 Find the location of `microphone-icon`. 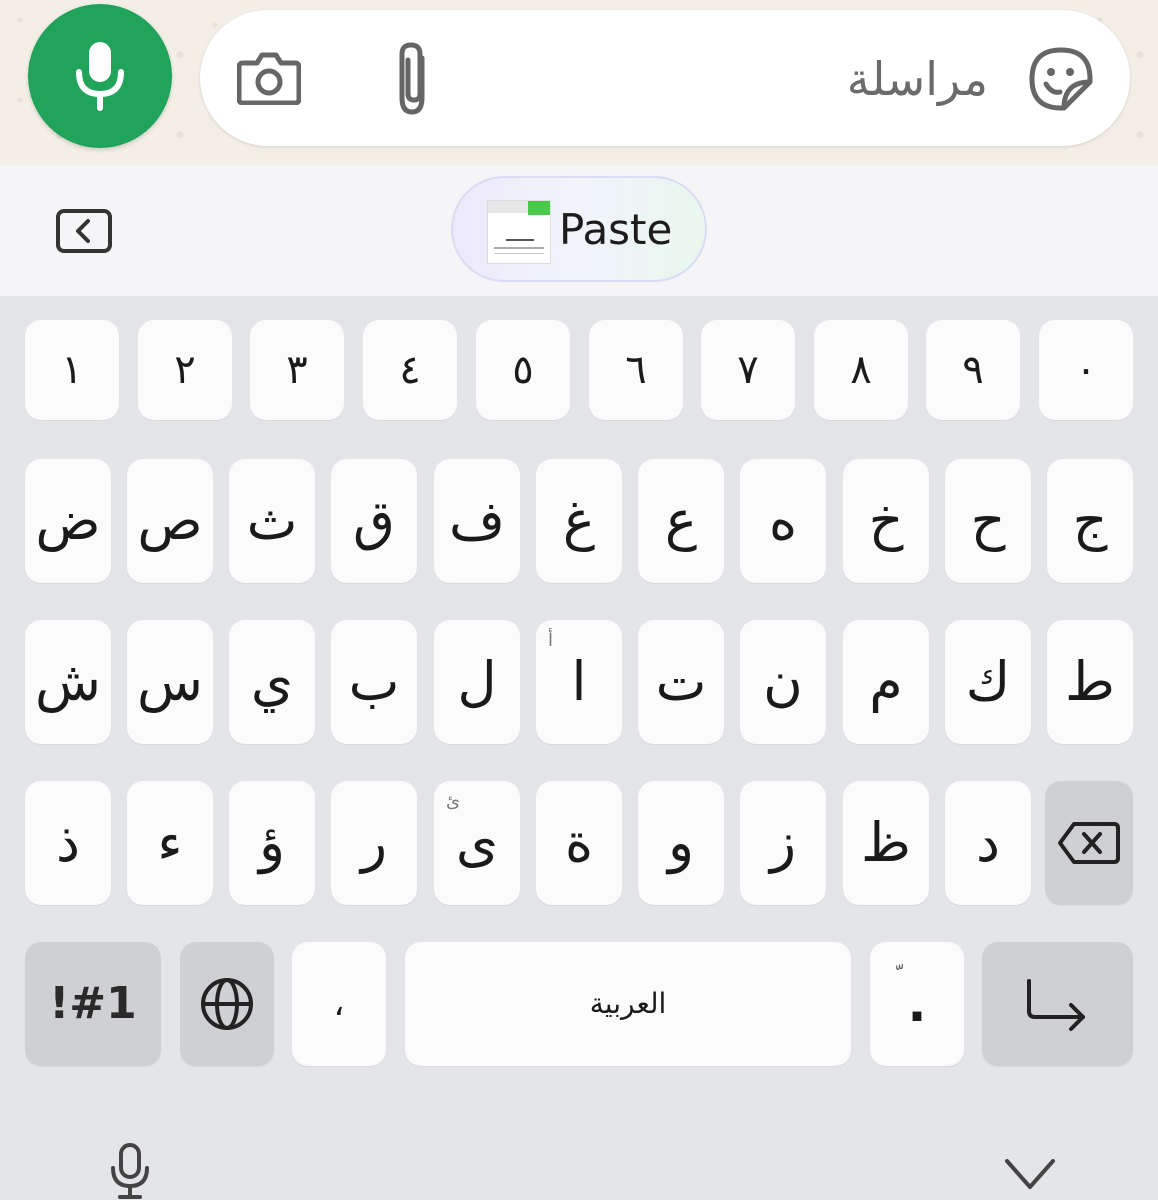

microphone-icon is located at coordinates (100, 76).